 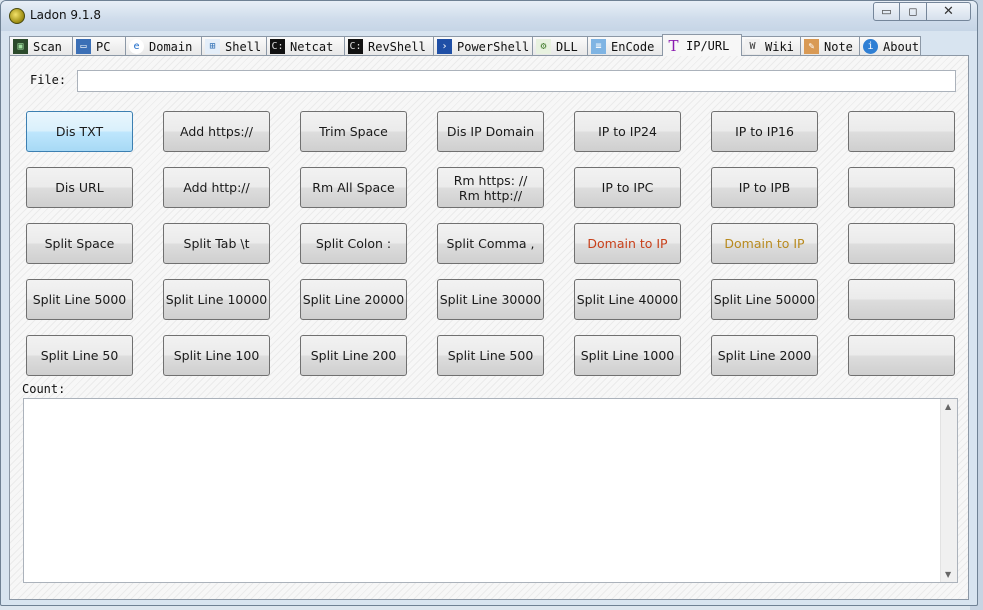 I want to click on dis-url-button: Dis URL, so click(x=79, y=187).